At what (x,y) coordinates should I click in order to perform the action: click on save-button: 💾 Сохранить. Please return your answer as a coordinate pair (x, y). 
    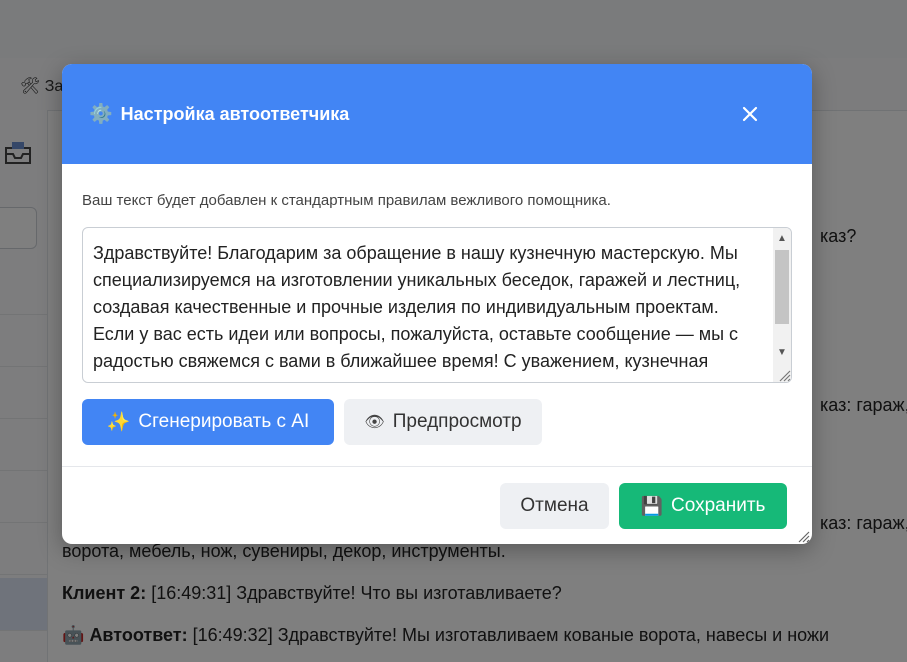
    Looking at the image, I should click on (703, 506).